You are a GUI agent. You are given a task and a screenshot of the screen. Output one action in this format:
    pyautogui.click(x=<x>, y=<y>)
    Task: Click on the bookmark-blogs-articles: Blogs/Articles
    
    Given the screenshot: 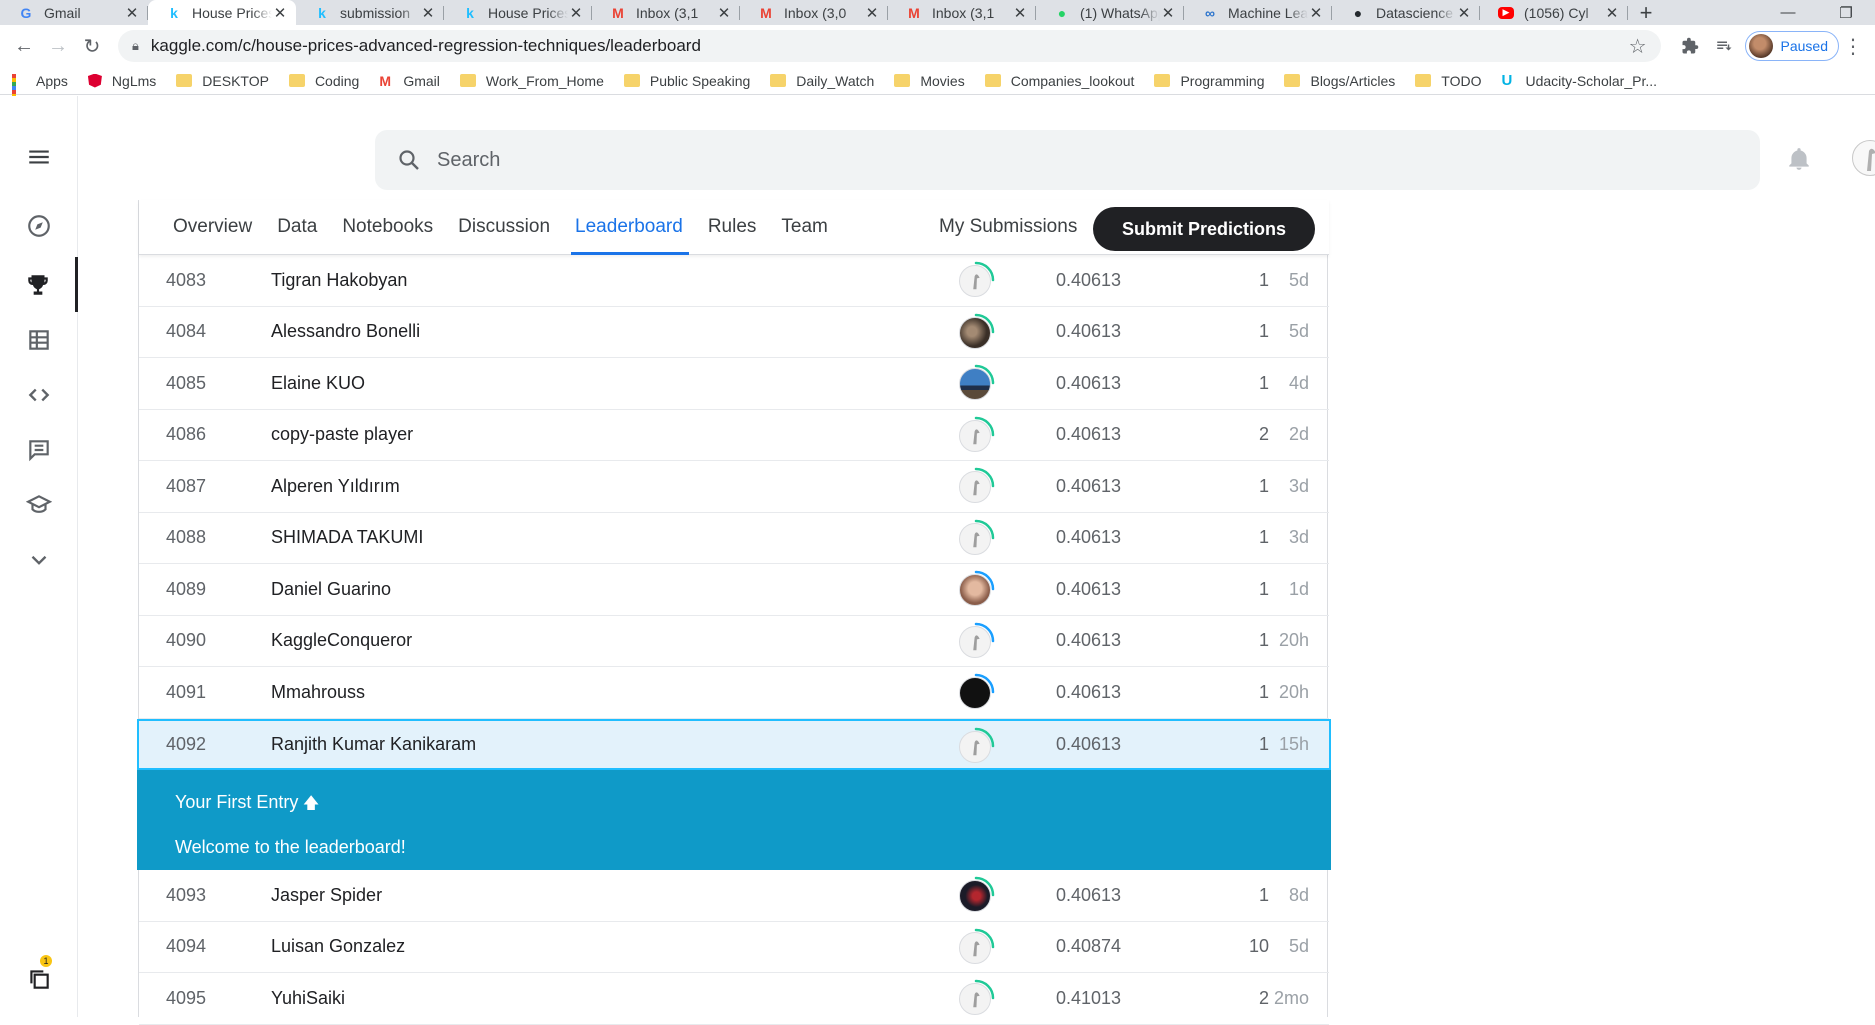 What is the action you would take?
    pyautogui.click(x=1339, y=81)
    